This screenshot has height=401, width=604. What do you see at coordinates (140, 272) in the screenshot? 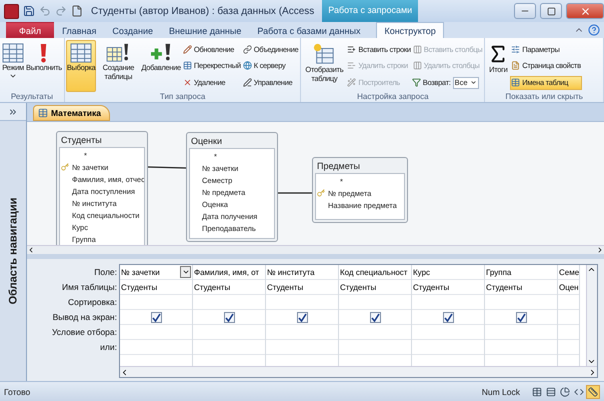
I see `field-cell: № зачетки` at bounding box center [140, 272].